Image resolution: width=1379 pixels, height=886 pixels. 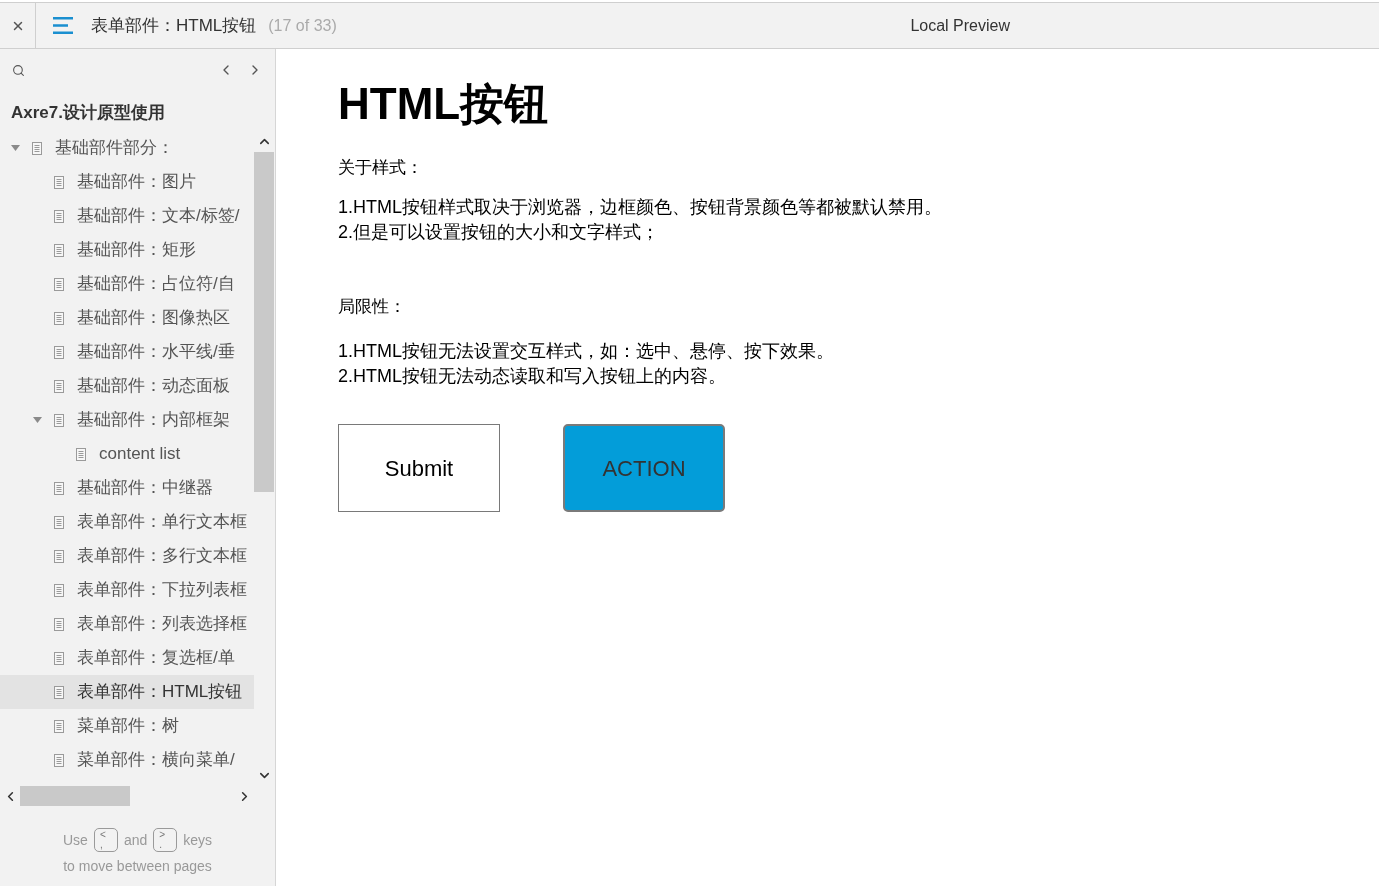 What do you see at coordinates (127, 386) in the screenshot?
I see `tree-item: 基础部件：动态面板` at bounding box center [127, 386].